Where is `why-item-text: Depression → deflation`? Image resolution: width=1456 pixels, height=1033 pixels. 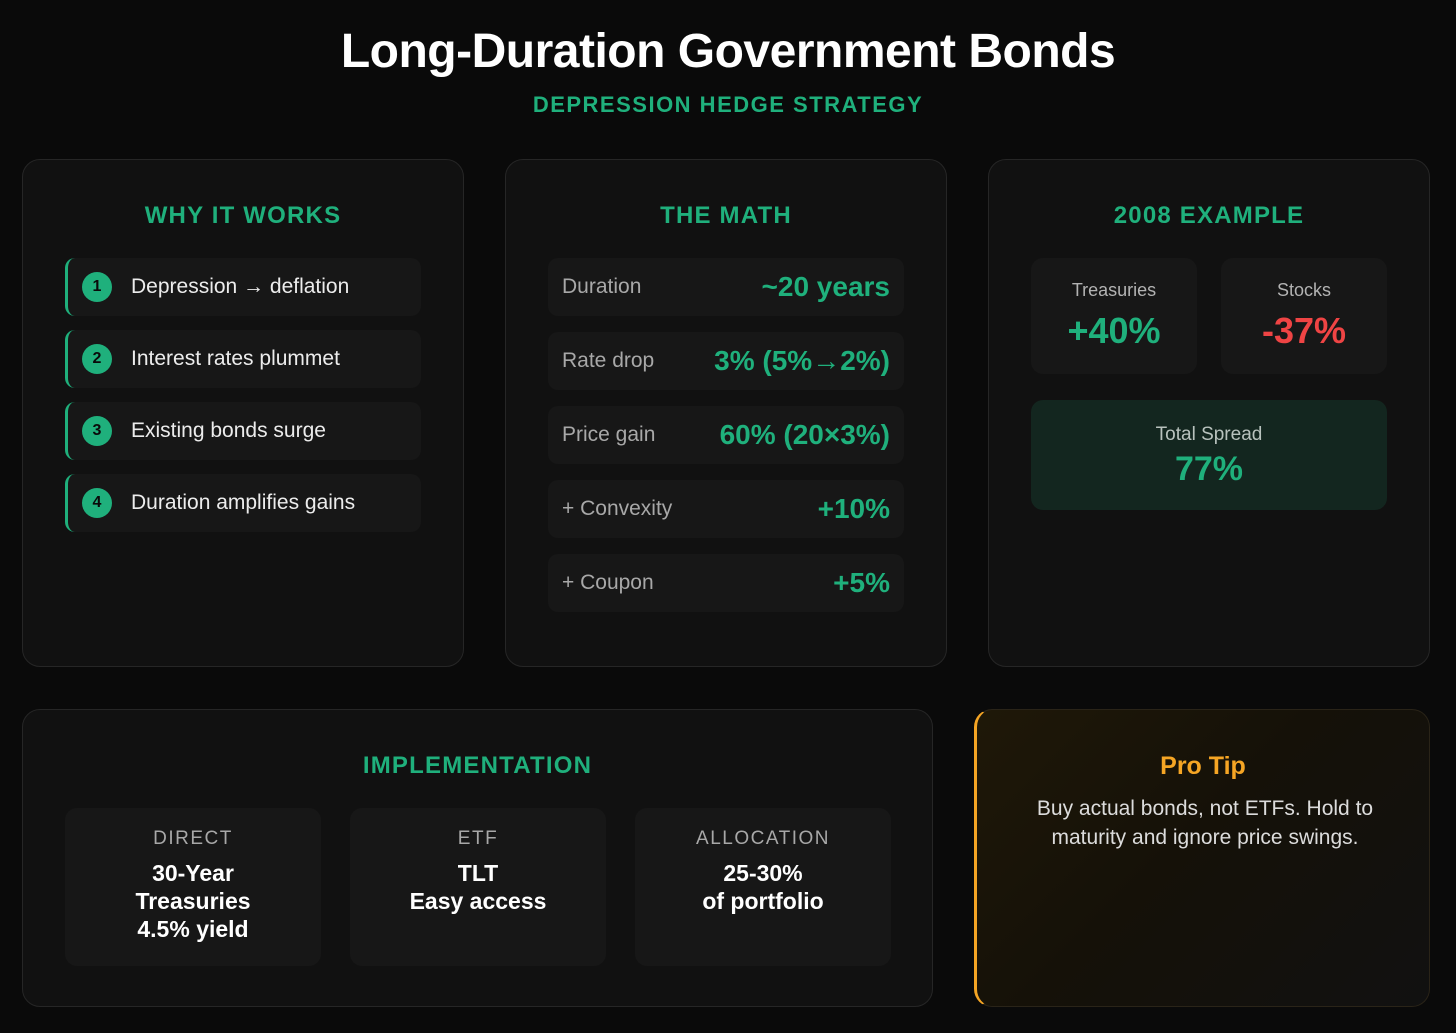 why-item-text: Depression → deflation is located at coordinates (240, 286).